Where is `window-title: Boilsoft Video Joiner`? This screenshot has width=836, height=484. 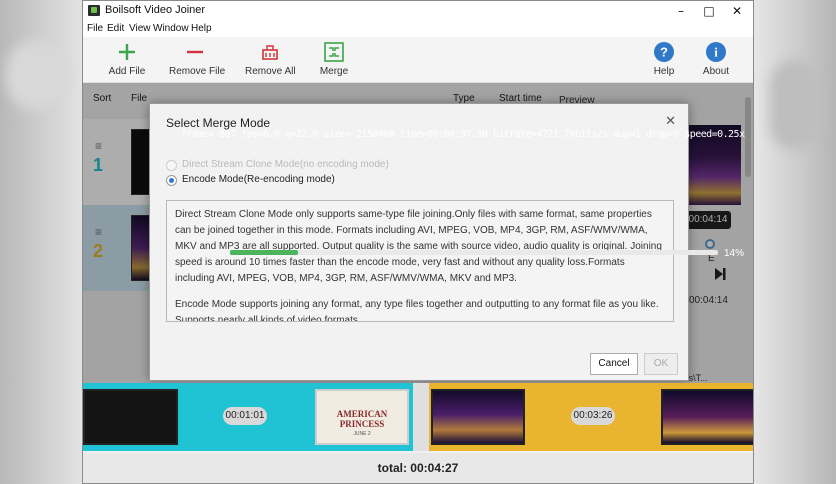
window-title: Boilsoft Video Joiner is located at coordinates (155, 10).